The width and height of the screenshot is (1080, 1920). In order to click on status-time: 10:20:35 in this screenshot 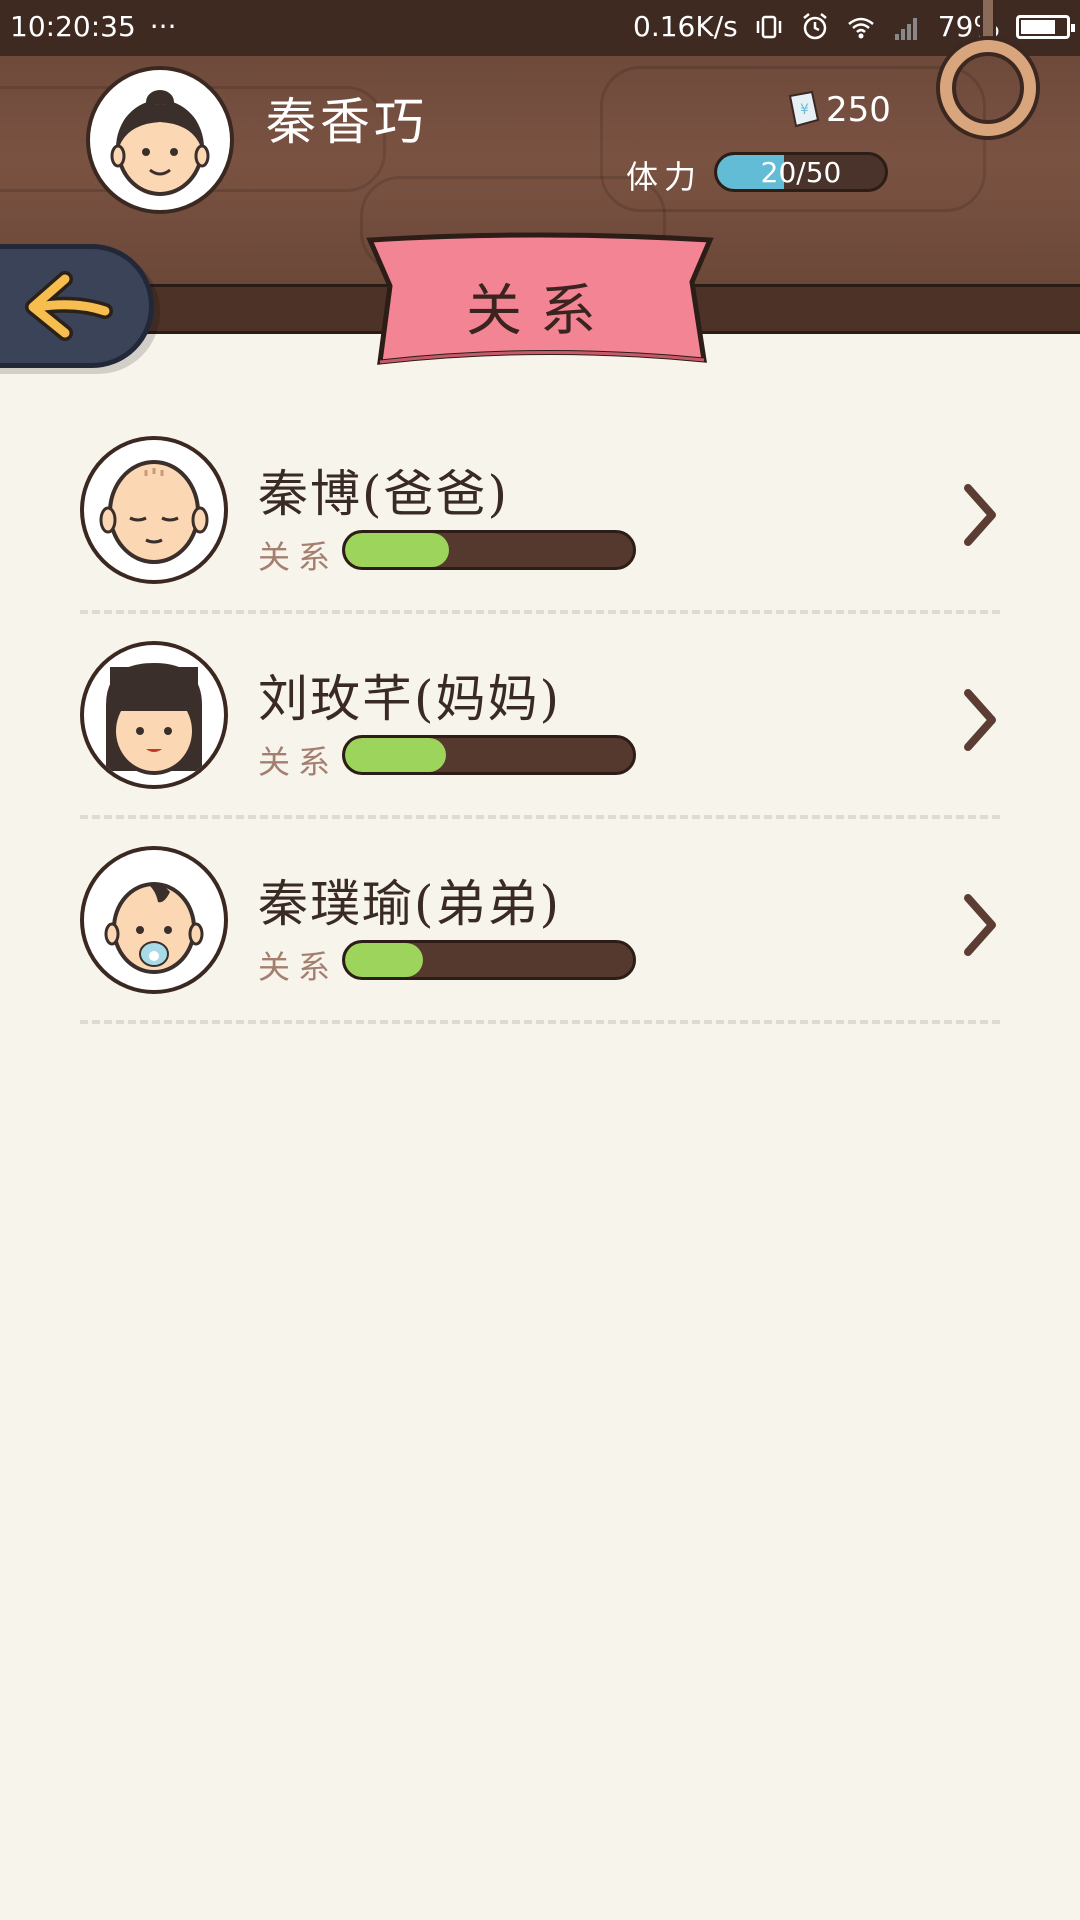, I will do `click(73, 26)`.